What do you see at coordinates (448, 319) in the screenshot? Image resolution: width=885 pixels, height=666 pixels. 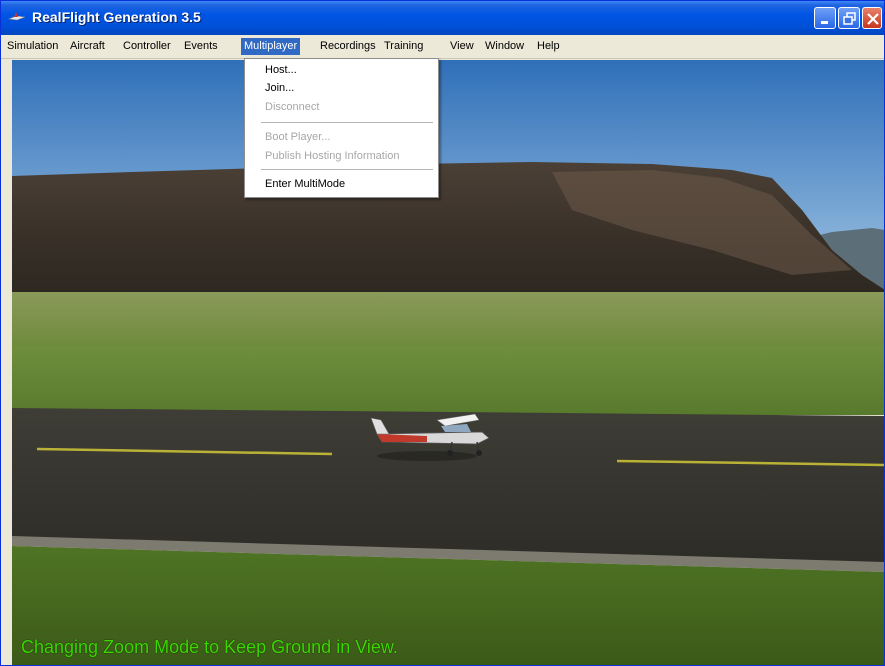 I see `far-grass` at bounding box center [448, 319].